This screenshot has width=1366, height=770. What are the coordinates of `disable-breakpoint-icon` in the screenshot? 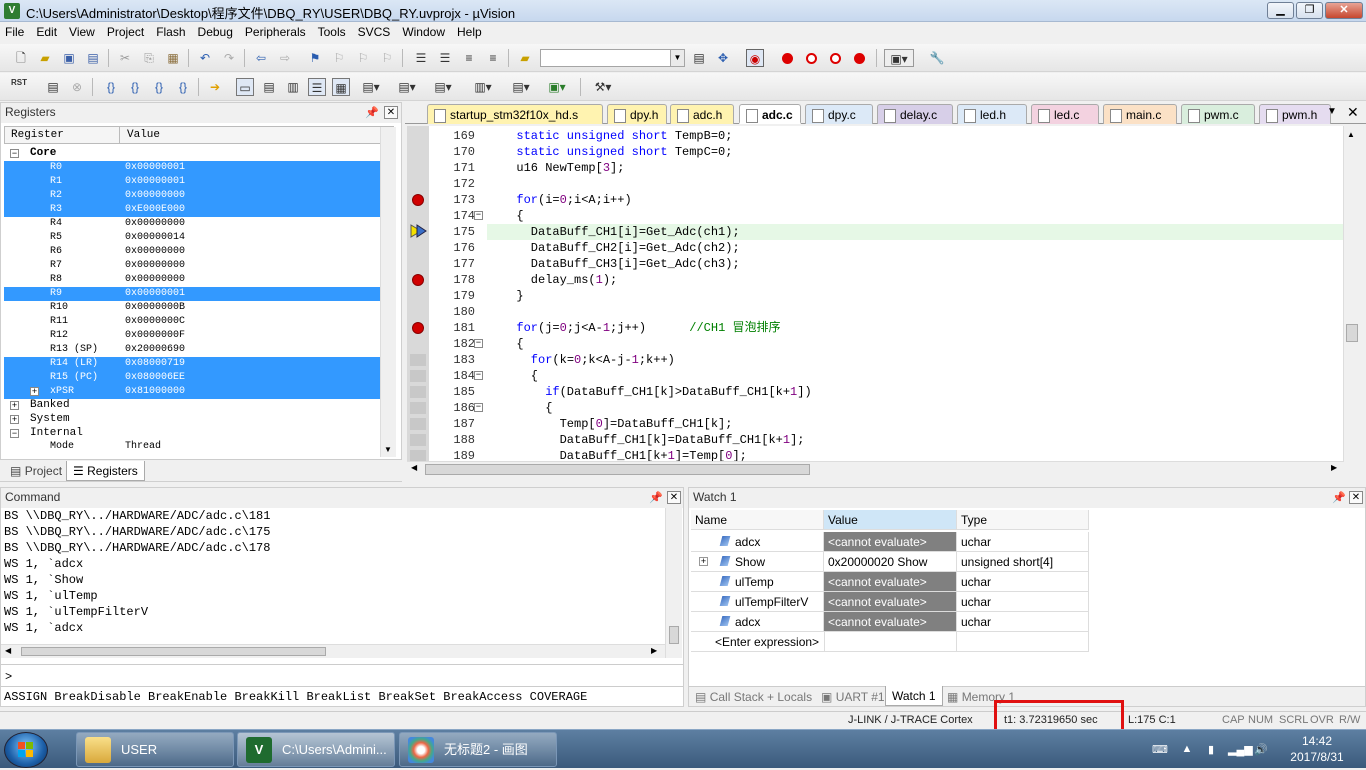 It's located at (811, 58).